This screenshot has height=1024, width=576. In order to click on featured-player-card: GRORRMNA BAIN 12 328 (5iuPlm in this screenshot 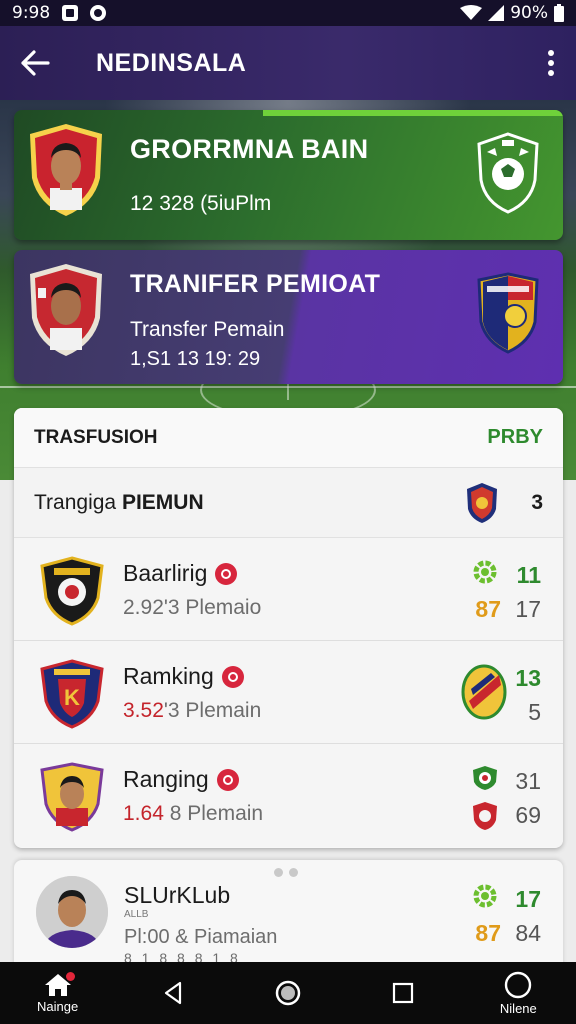, I will do `click(288, 175)`.